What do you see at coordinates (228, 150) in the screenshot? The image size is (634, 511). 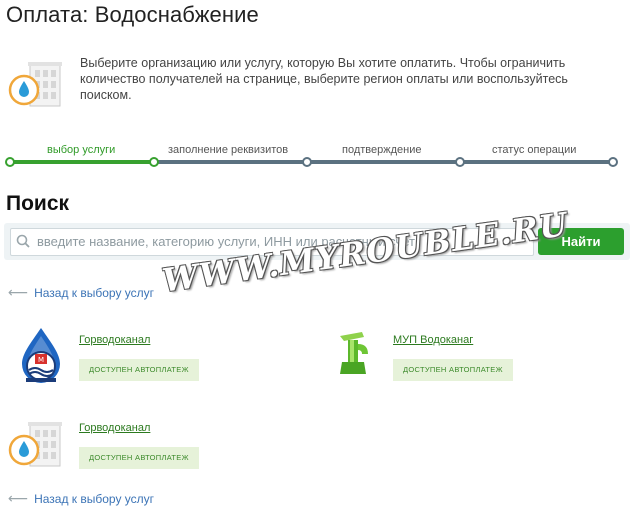 I see `step-fill-details: заполнение реквизитов` at bounding box center [228, 150].